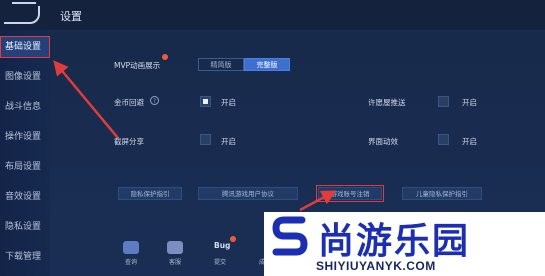 This screenshot has width=545, height=276. I want to click on watermark-url: SHIYIUYANYK.COM, so click(376, 266).